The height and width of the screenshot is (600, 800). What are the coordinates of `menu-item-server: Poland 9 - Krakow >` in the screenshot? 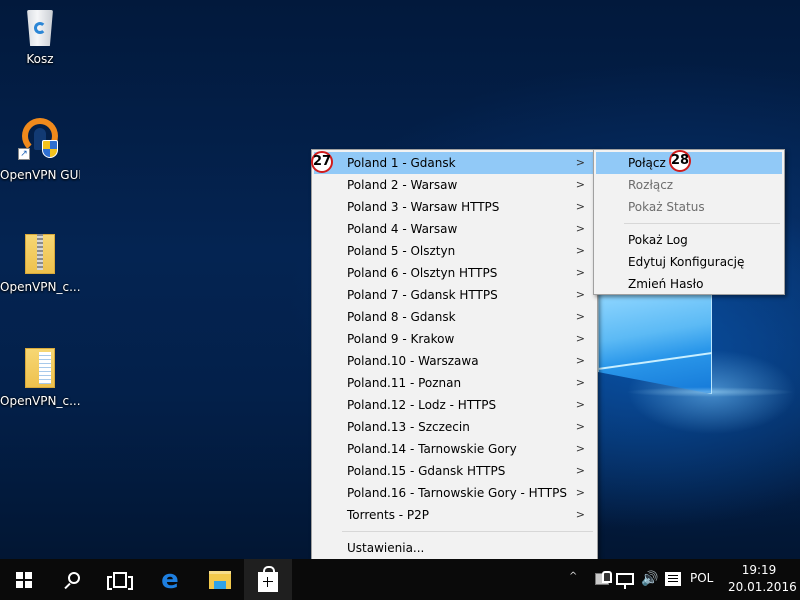 It's located at (454, 339).